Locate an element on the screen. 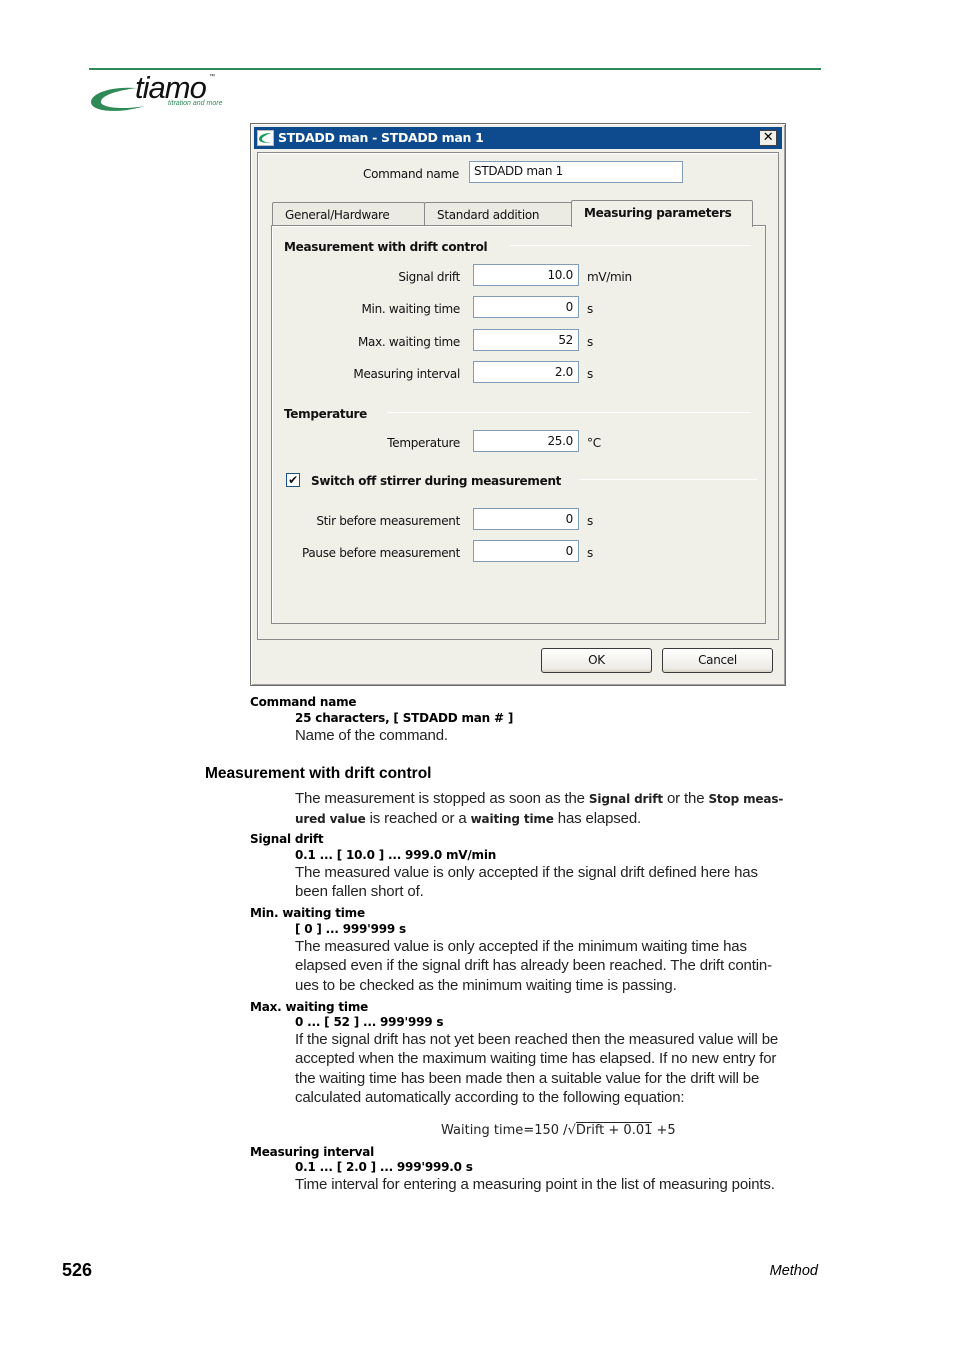 This screenshot has height=1351, width=954. equation-lhs: Waiting time is located at coordinates (482, 1130).